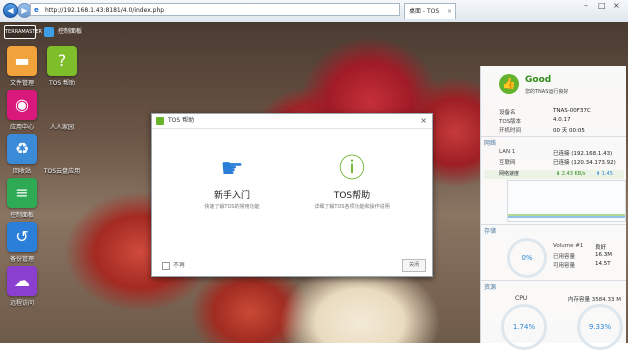 This screenshot has height=350, width=628. Describe the element at coordinates (21, 83) in the screenshot. I see `desktop-icon-label: 文件管理` at that location.